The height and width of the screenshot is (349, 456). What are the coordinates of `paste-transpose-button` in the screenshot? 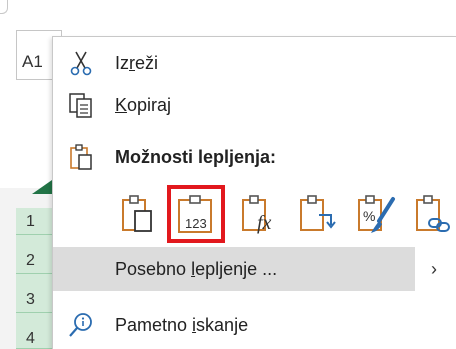 It's located at (318, 214).